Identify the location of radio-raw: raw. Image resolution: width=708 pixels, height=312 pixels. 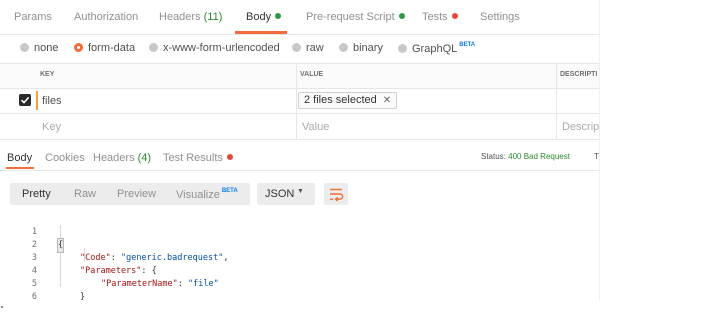
(308, 48).